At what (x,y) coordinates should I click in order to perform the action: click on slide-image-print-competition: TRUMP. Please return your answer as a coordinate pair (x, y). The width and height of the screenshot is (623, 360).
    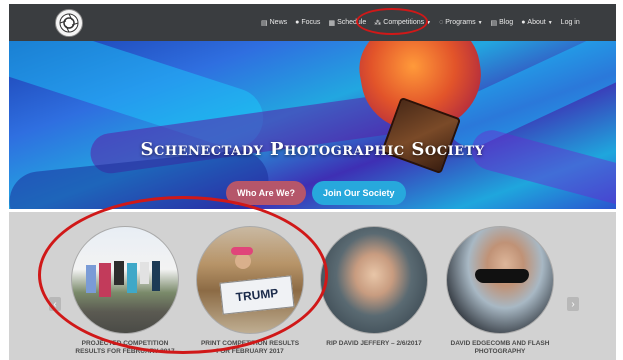
    Looking at the image, I should click on (250, 280).